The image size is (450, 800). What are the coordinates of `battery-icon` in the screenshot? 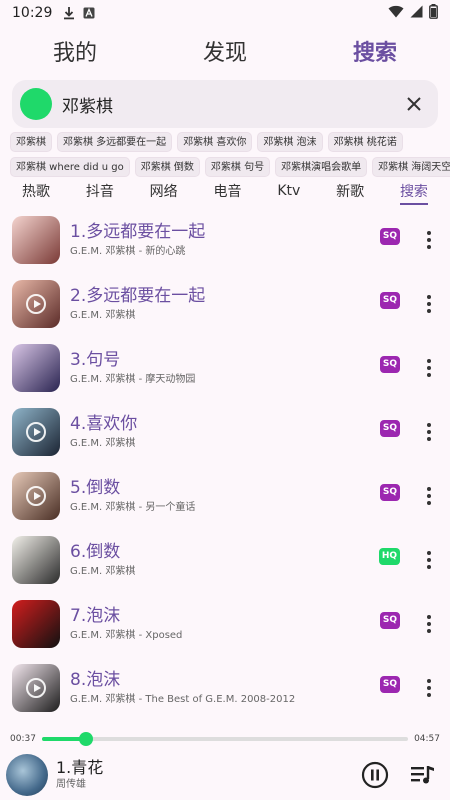 It's located at (433, 13).